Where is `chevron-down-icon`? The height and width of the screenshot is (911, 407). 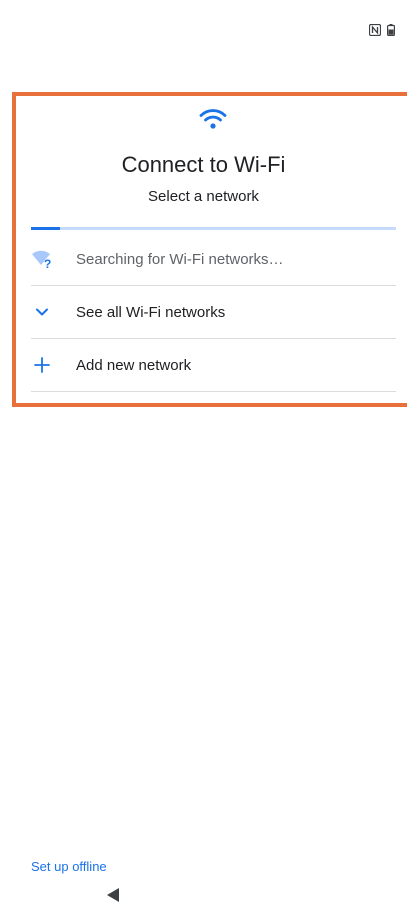 chevron-down-icon is located at coordinates (42, 312).